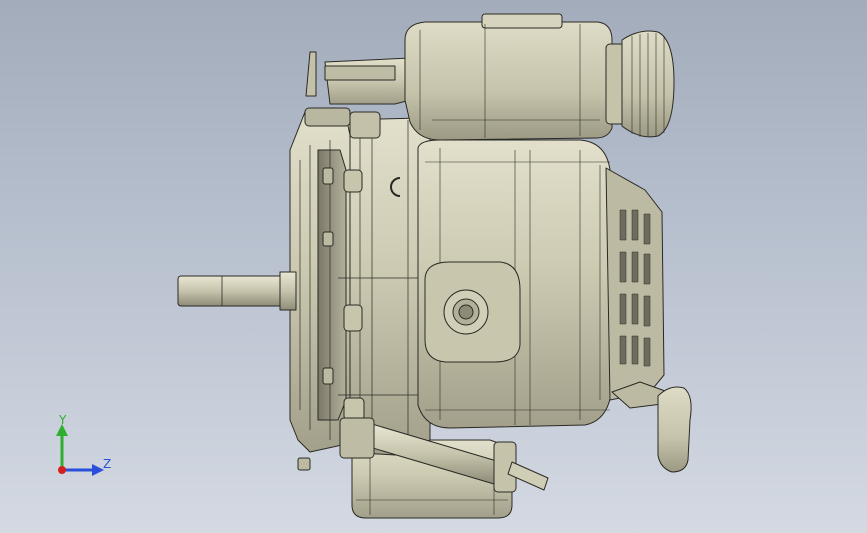 This screenshot has height=533, width=867. I want to click on coordinate-triad: Y Z, so click(83, 447).